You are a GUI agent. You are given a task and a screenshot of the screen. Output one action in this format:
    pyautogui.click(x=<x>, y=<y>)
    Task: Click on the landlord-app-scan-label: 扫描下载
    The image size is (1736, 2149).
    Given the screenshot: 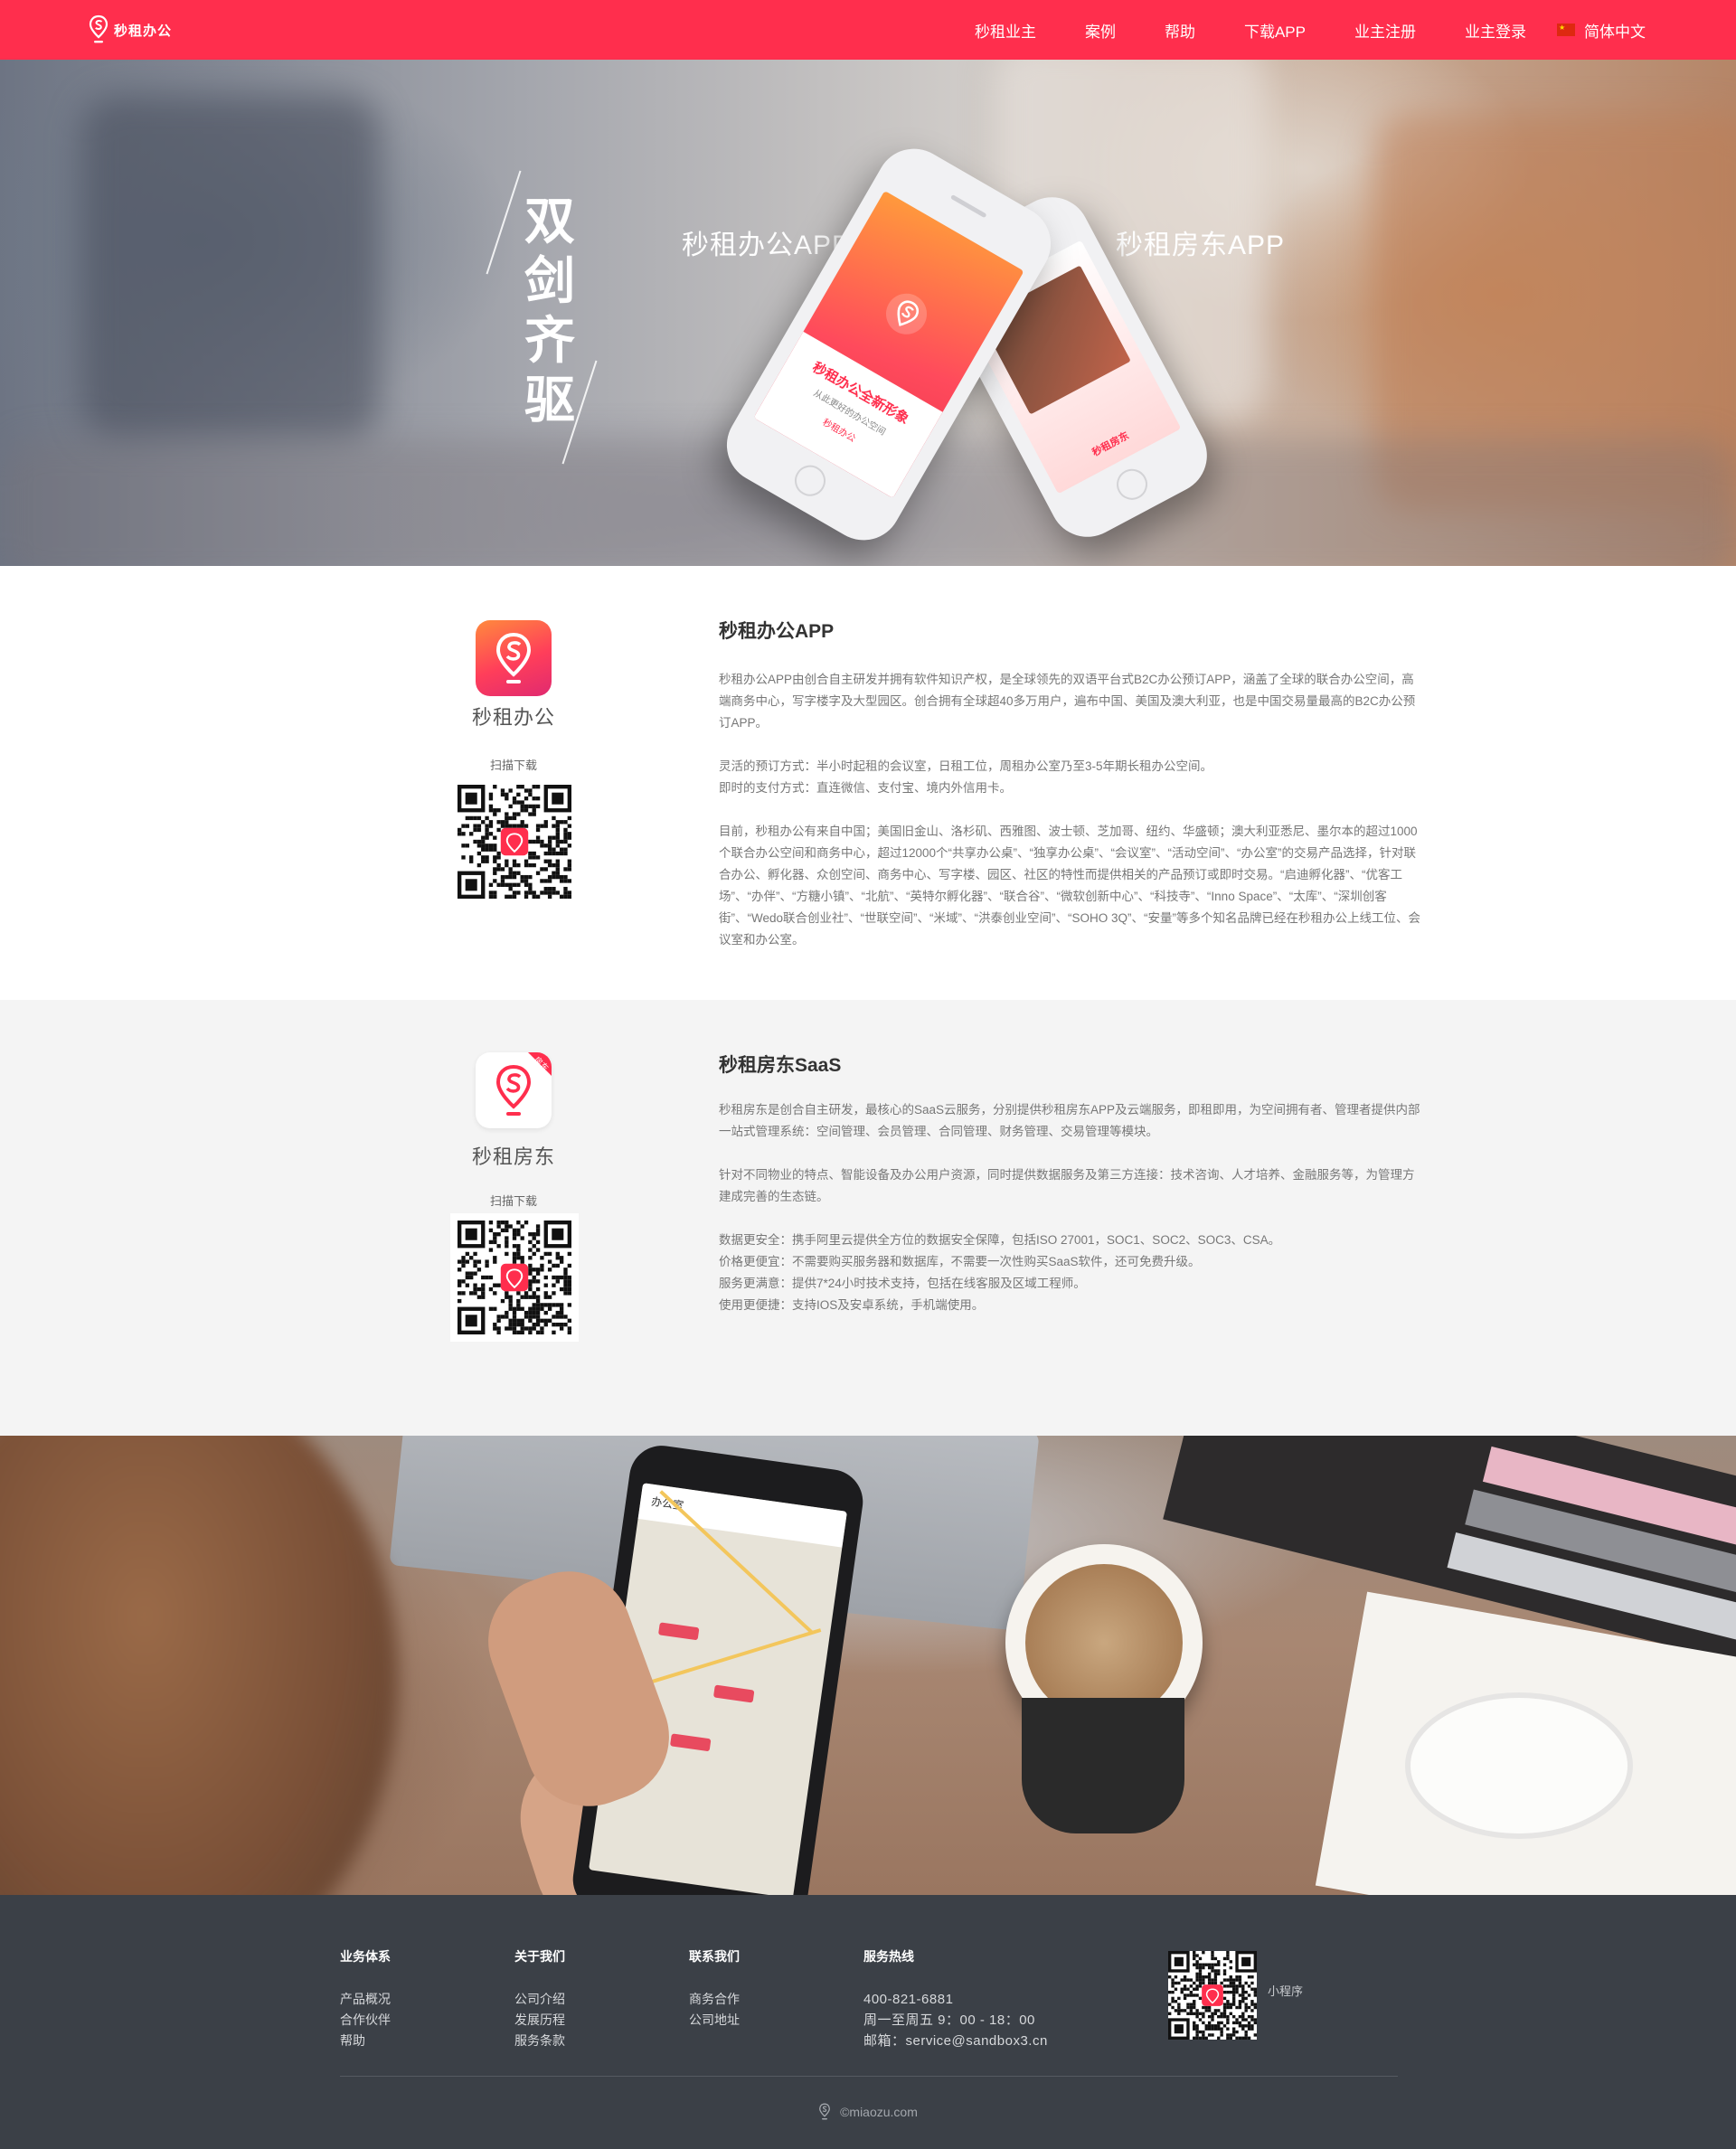 What is the action you would take?
    pyautogui.click(x=513, y=1201)
    